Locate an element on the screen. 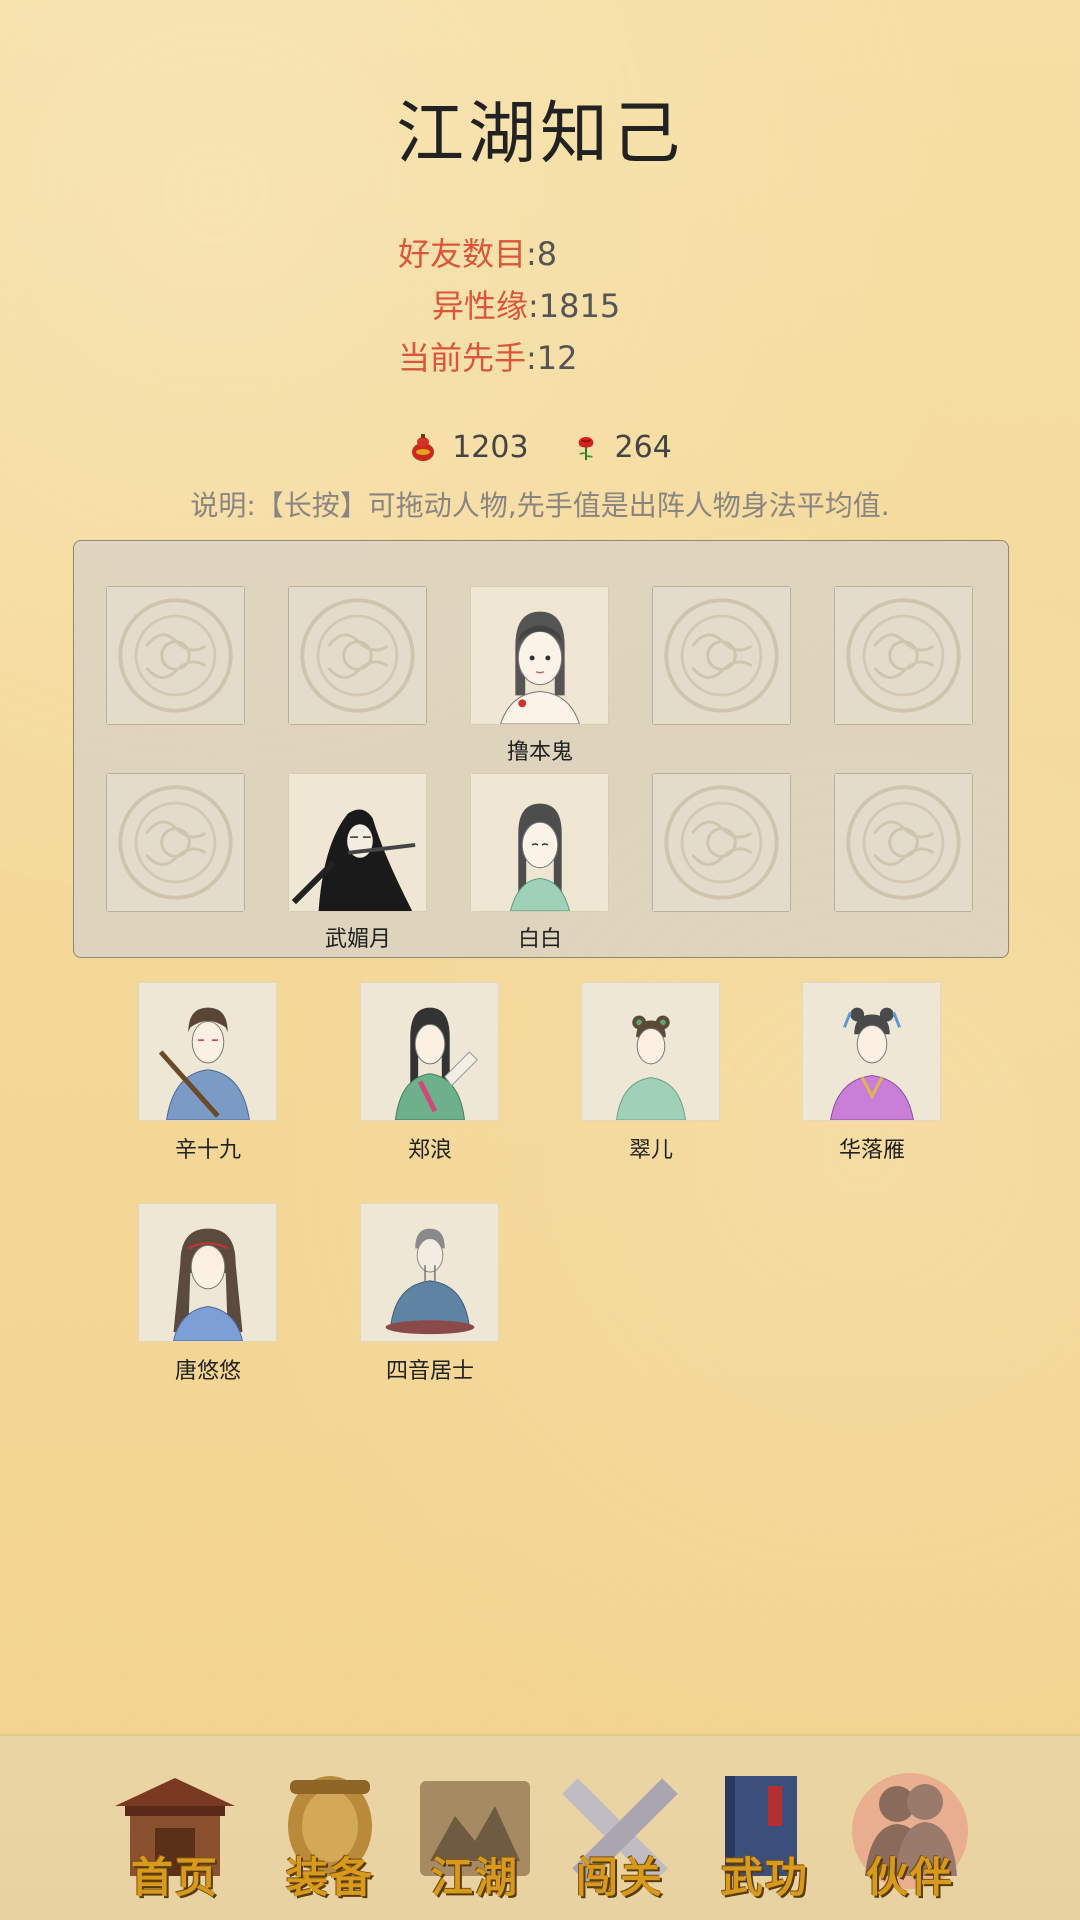 The height and width of the screenshot is (1920, 1080). instructions-note: 说明:【长按】可拖动人物,先手值是出阵人物身法平均值. is located at coordinates (540, 505).